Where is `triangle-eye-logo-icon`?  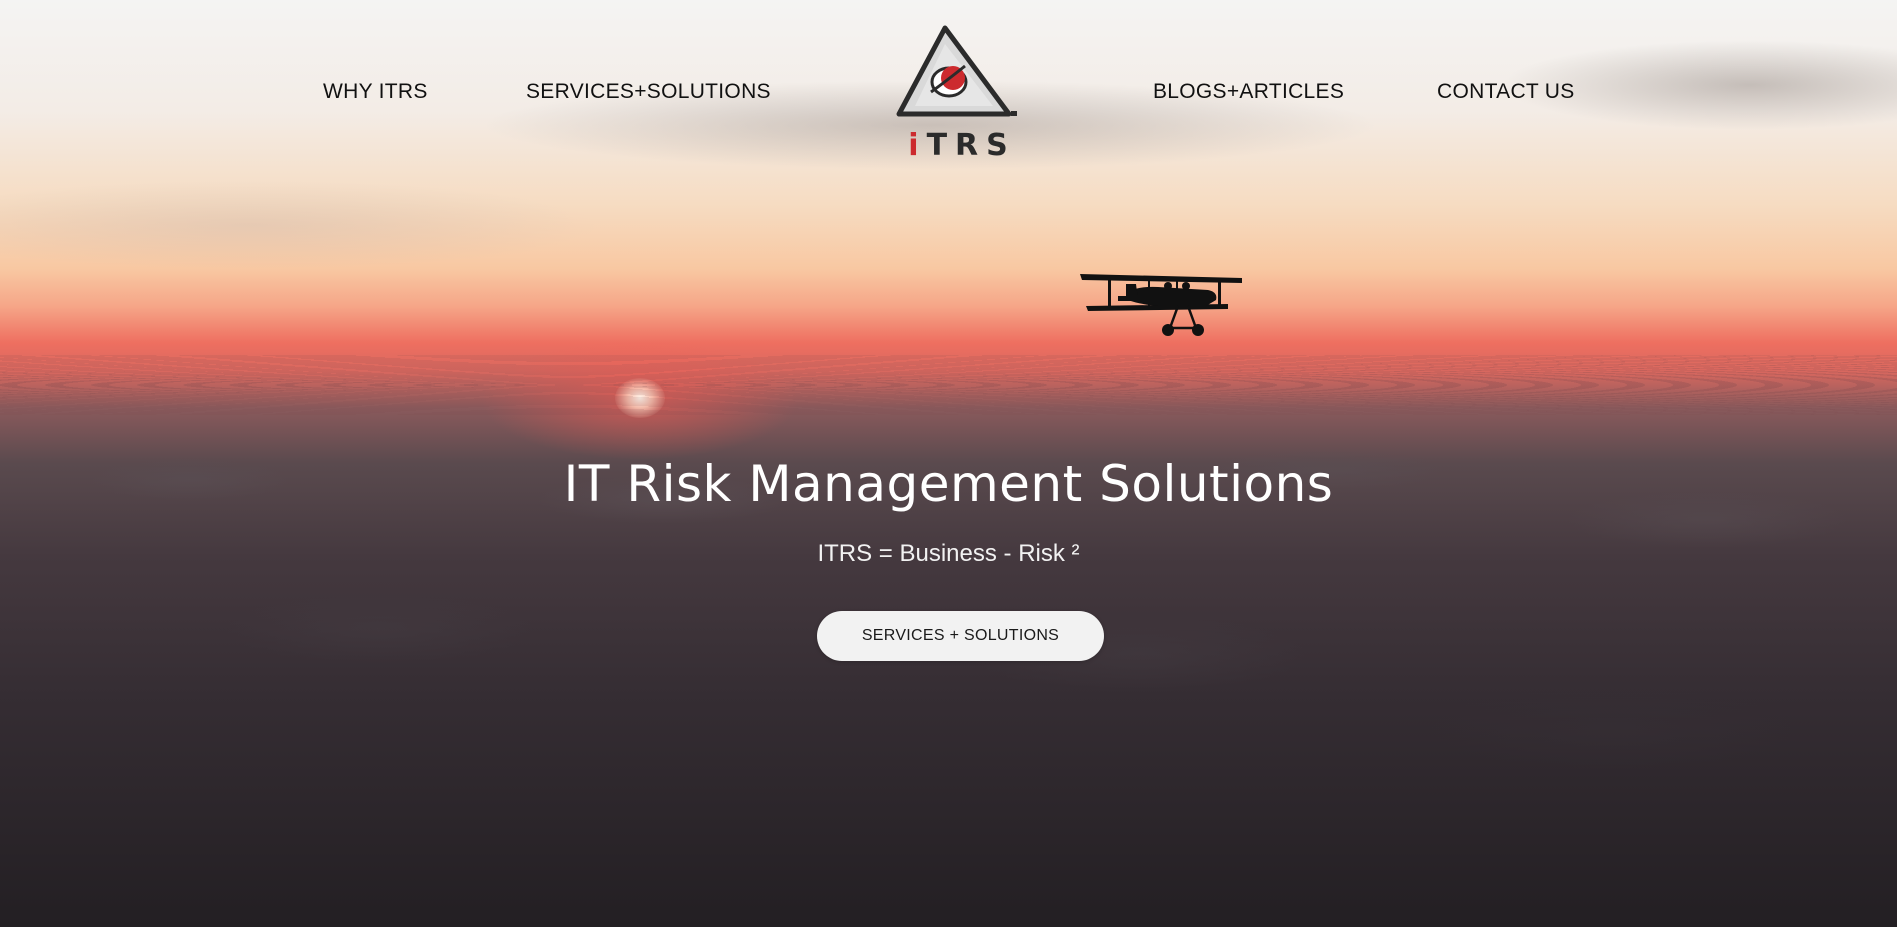
triangle-eye-logo-icon is located at coordinates (956, 71).